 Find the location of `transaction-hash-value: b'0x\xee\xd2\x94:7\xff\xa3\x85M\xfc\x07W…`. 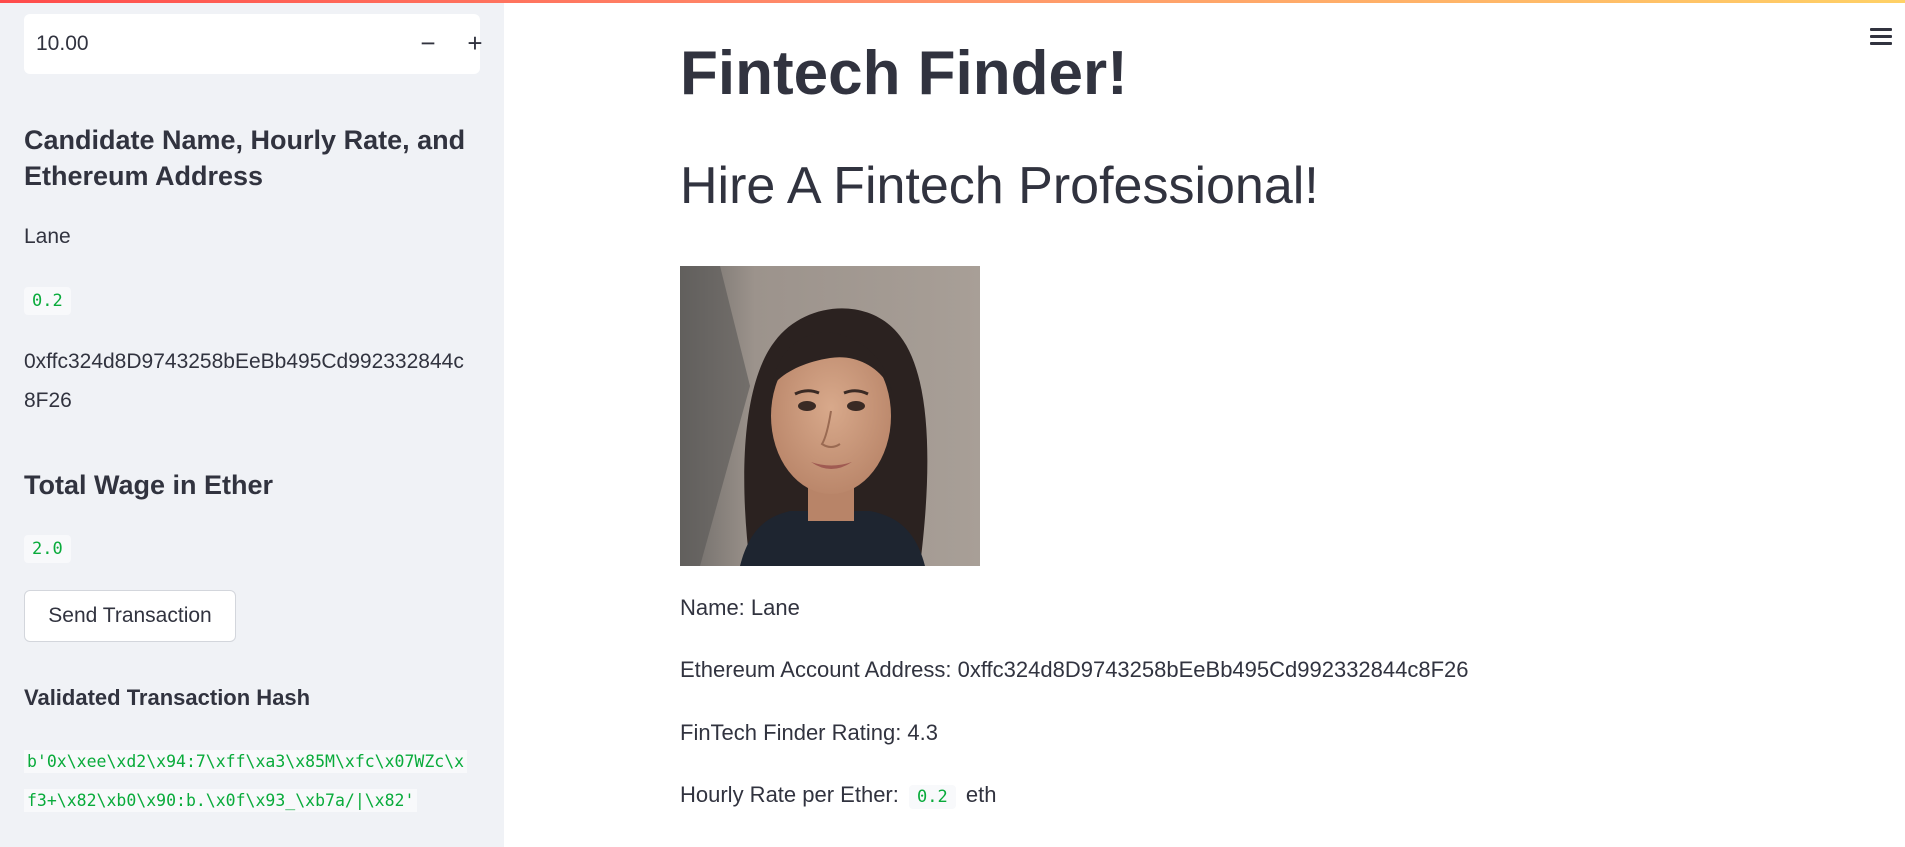

transaction-hash-value: b'0x\xee\xd2\x94:7\xff\xa3\x85M\xfc\x07W… is located at coordinates (246, 781).